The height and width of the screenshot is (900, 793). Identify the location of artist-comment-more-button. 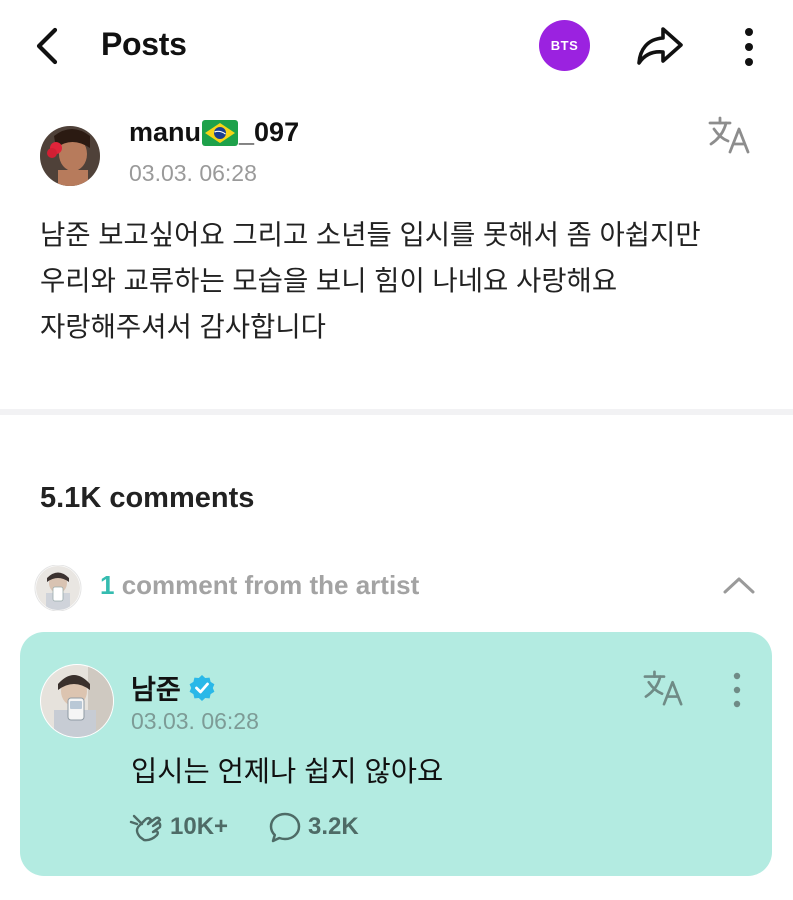
(737, 691).